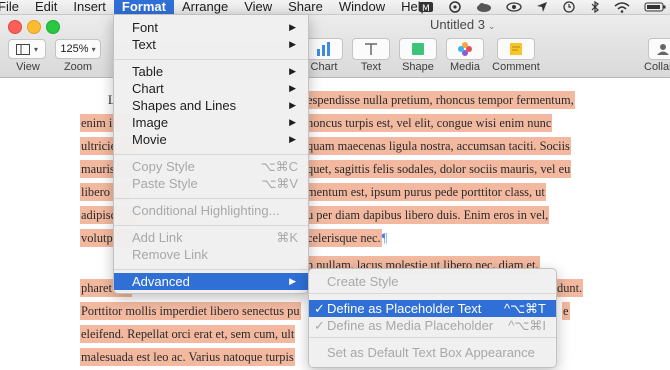  Describe the element at coordinates (184, 105) in the screenshot. I see `menu-item-label: Shapes and Lines` at that location.